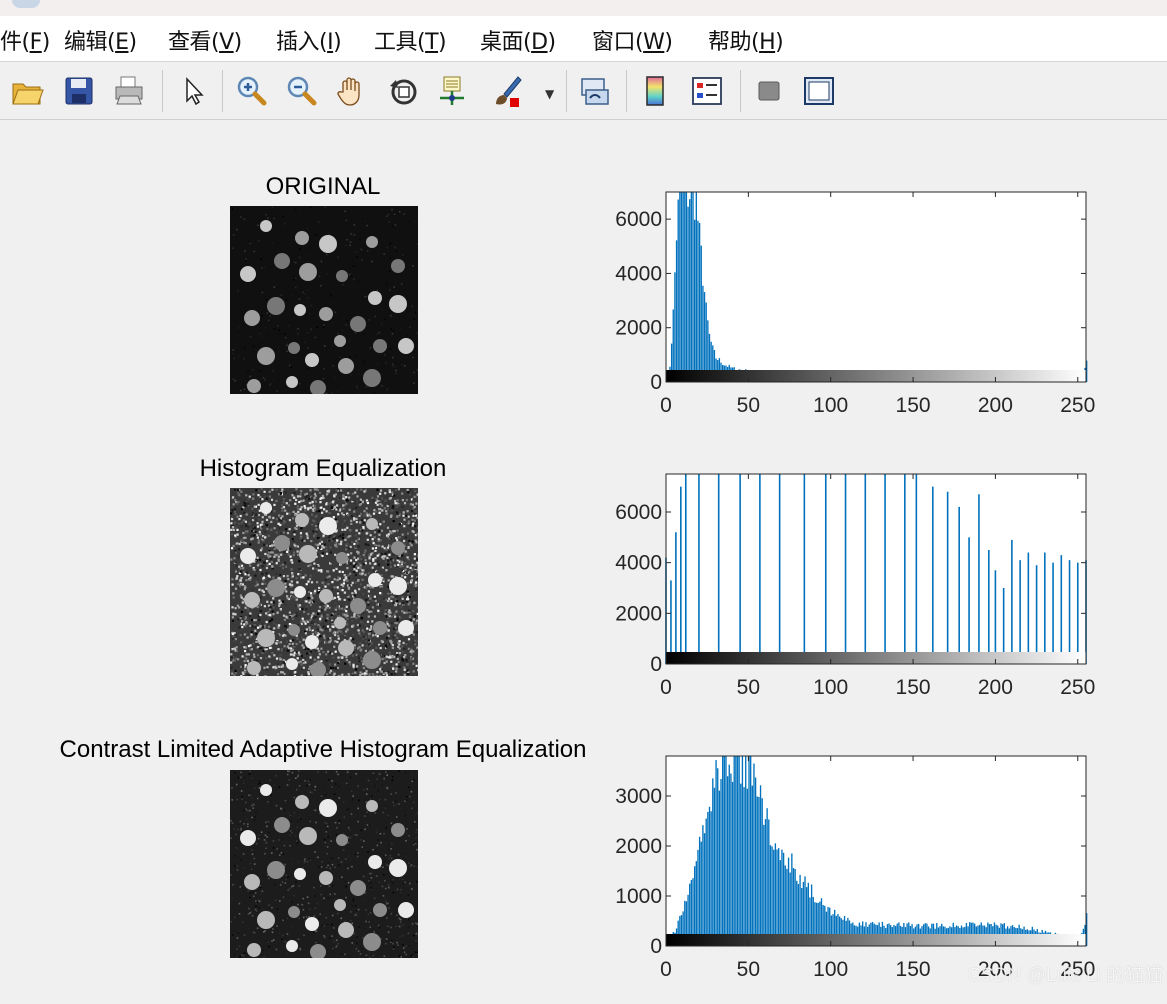 This screenshot has width=1167, height=1004. Describe the element at coordinates (819, 91) in the screenshot. I see `show-plot-tools-icon` at that location.